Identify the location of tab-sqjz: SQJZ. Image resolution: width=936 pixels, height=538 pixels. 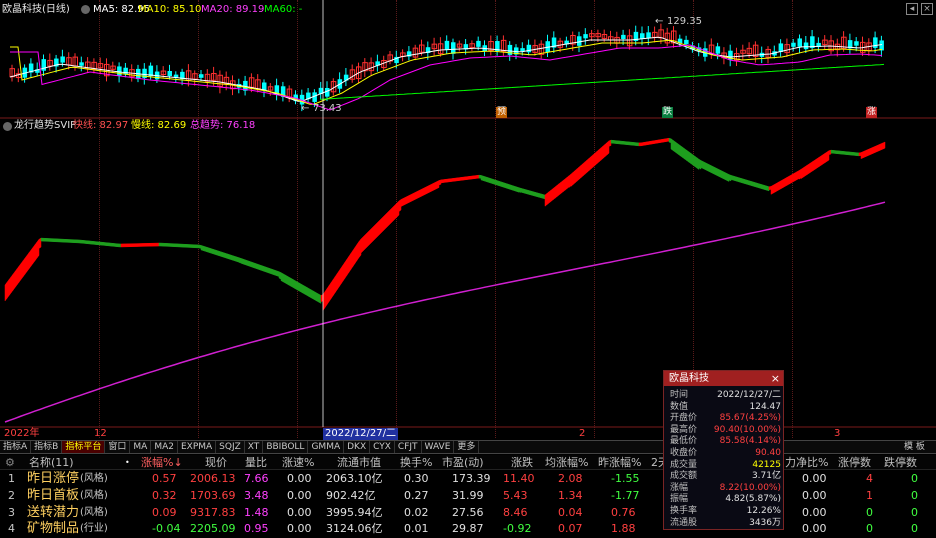
(230, 447).